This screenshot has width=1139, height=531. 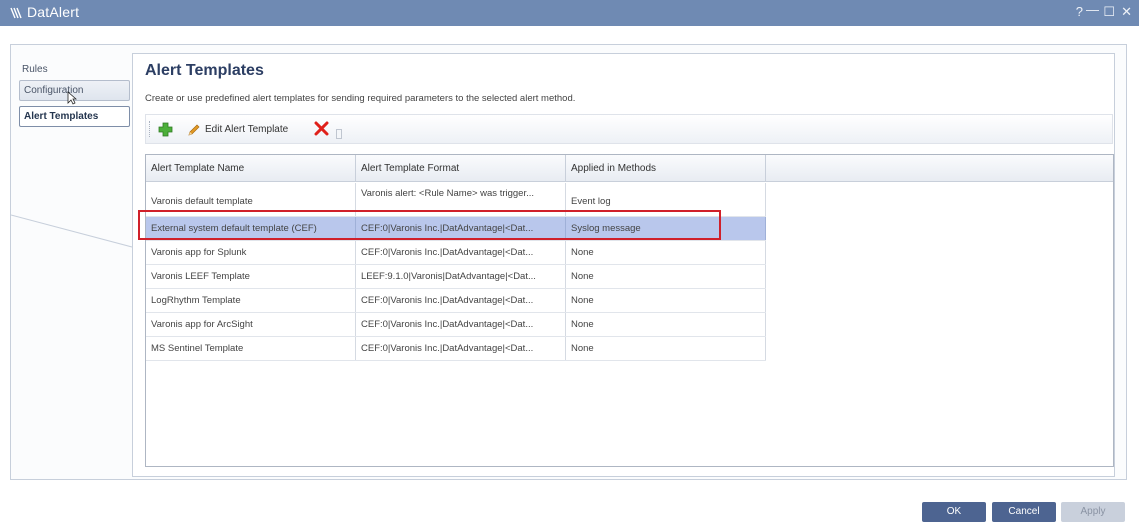 I want to click on minimize-icon: —, so click(x=1092, y=9).